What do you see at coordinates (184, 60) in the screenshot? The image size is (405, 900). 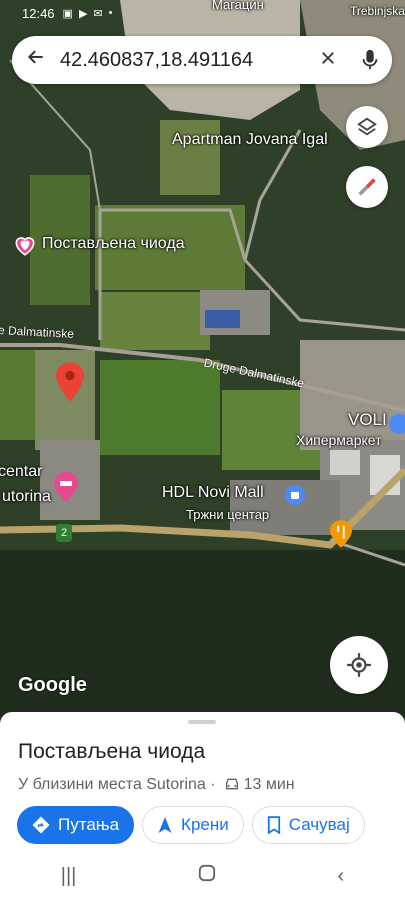 I see `search-query: 42.460837,18.491164` at bounding box center [184, 60].